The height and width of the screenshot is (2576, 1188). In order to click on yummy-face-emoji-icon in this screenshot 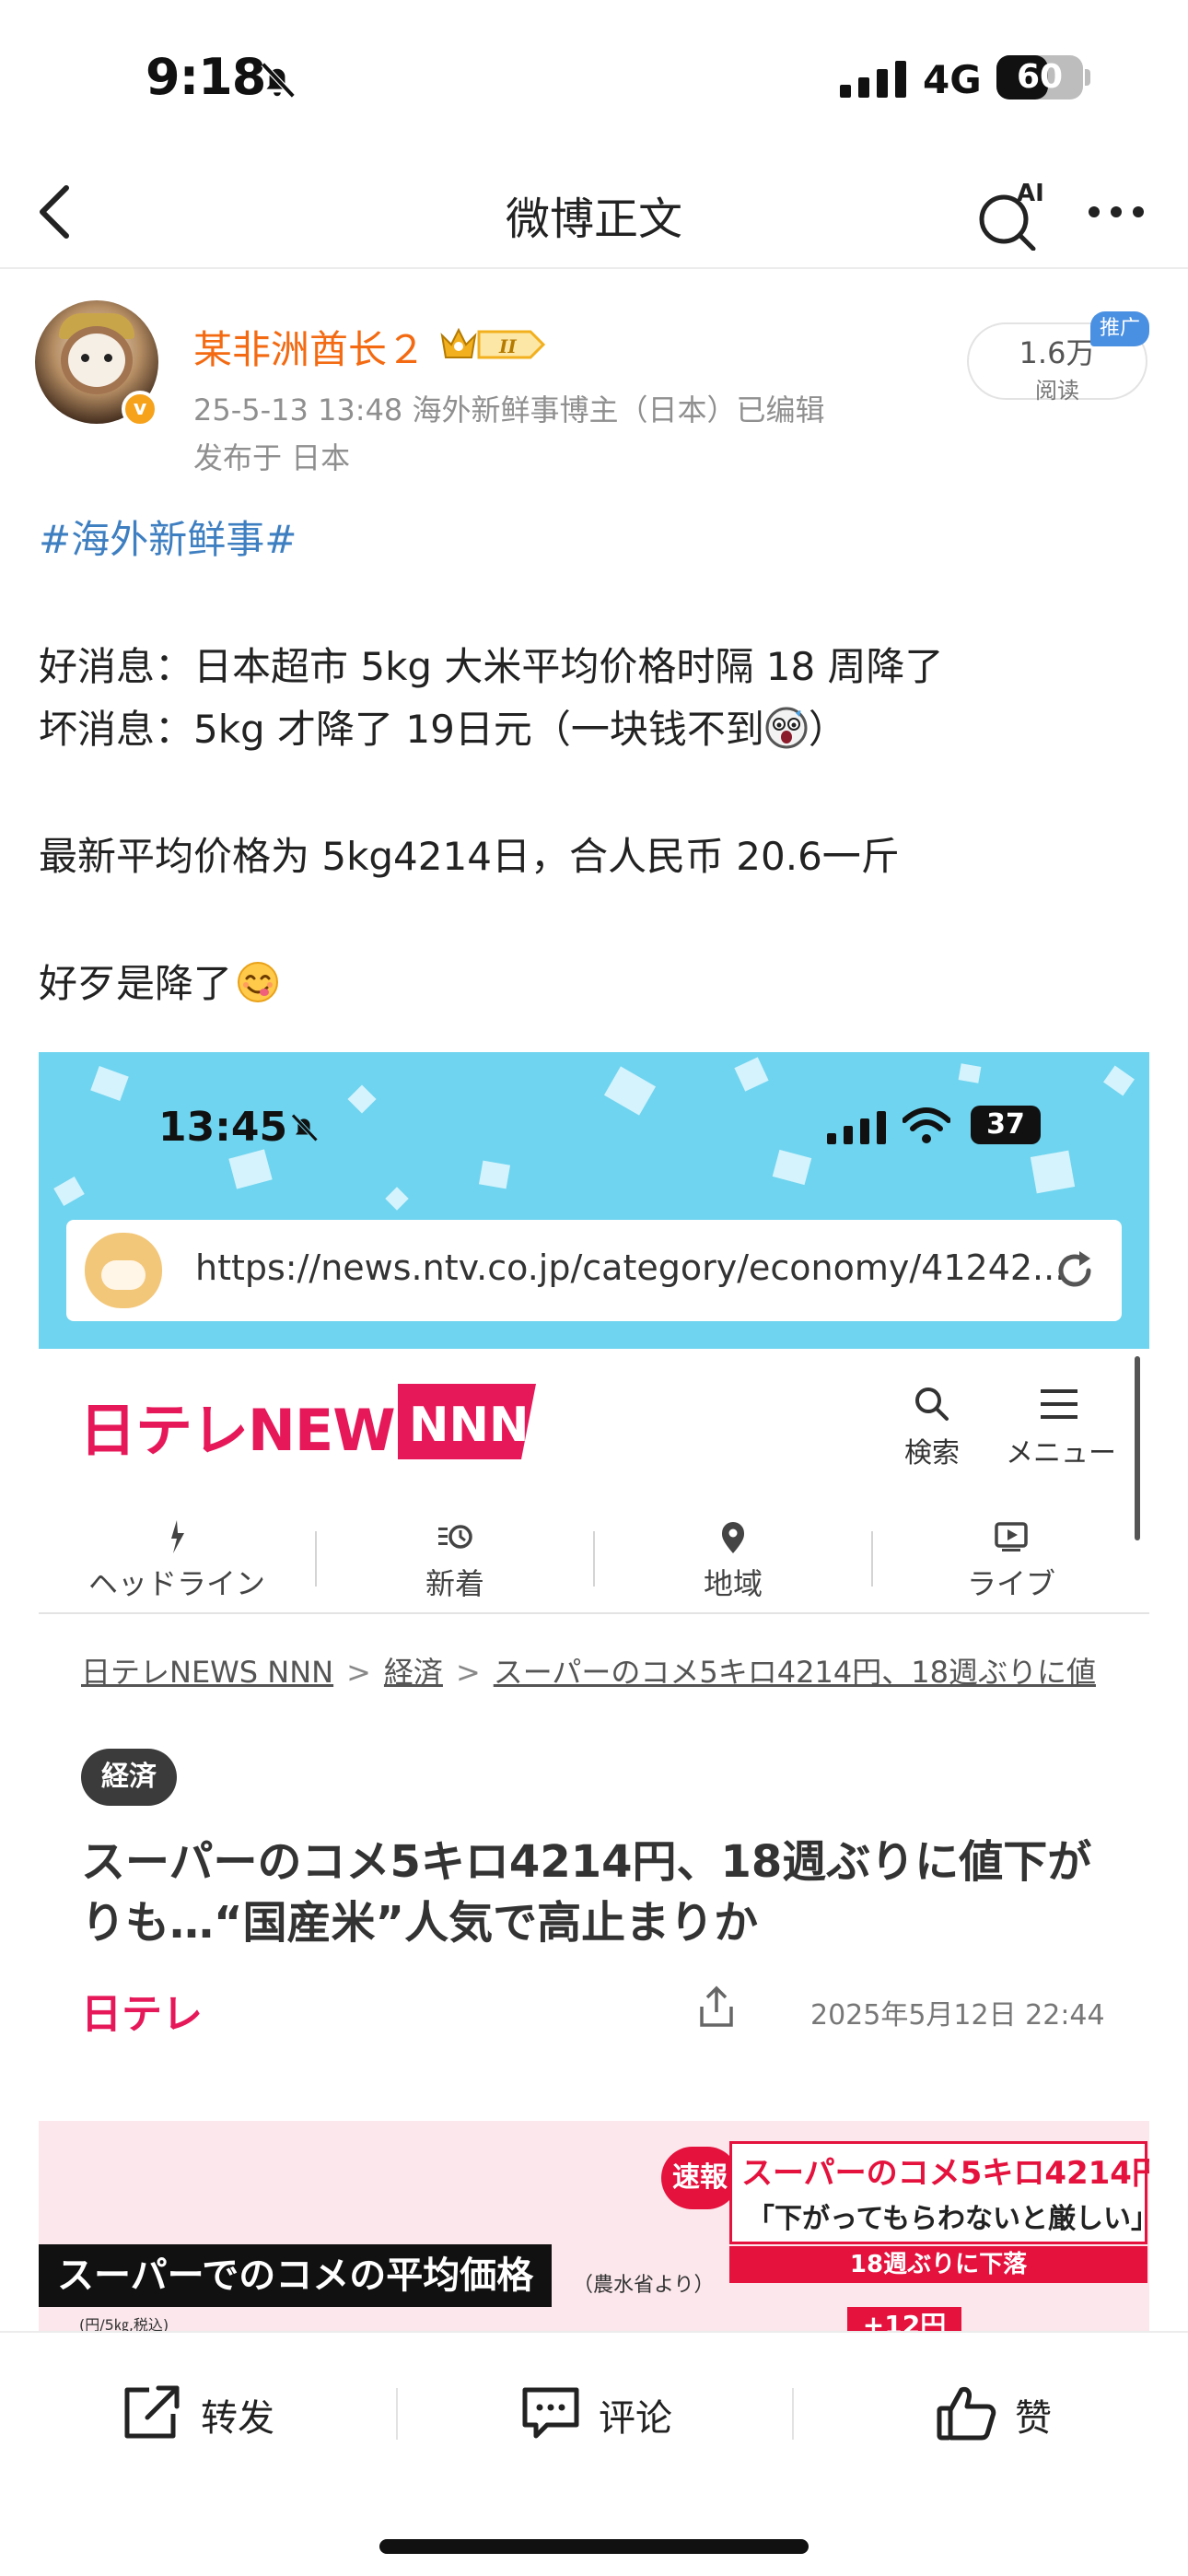, I will do `click(258, 982)`.